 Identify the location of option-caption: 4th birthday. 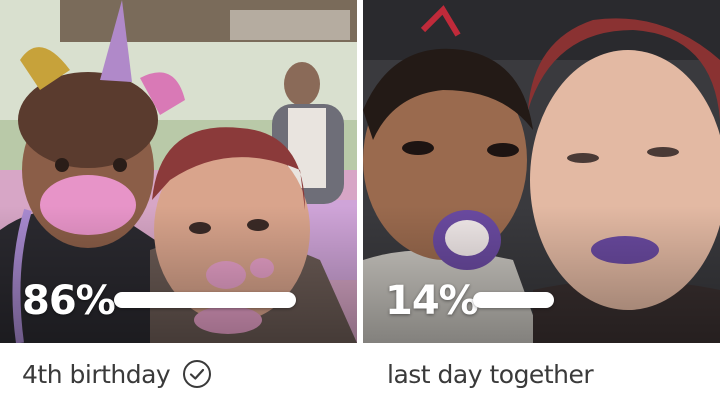
(178, 374).